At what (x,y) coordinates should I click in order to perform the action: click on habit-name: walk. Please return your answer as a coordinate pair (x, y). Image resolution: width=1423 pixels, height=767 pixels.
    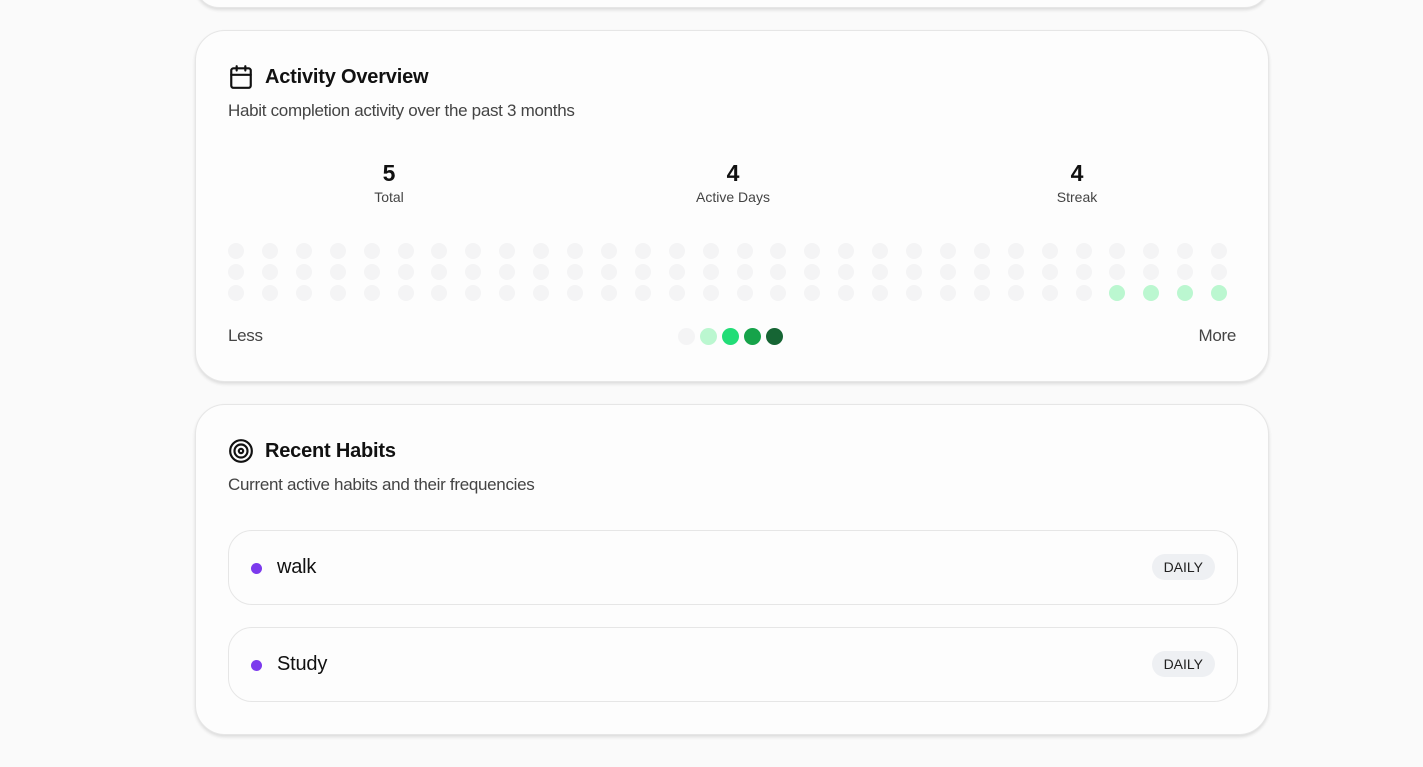
    Looking at the image, I should click on (297, 567).